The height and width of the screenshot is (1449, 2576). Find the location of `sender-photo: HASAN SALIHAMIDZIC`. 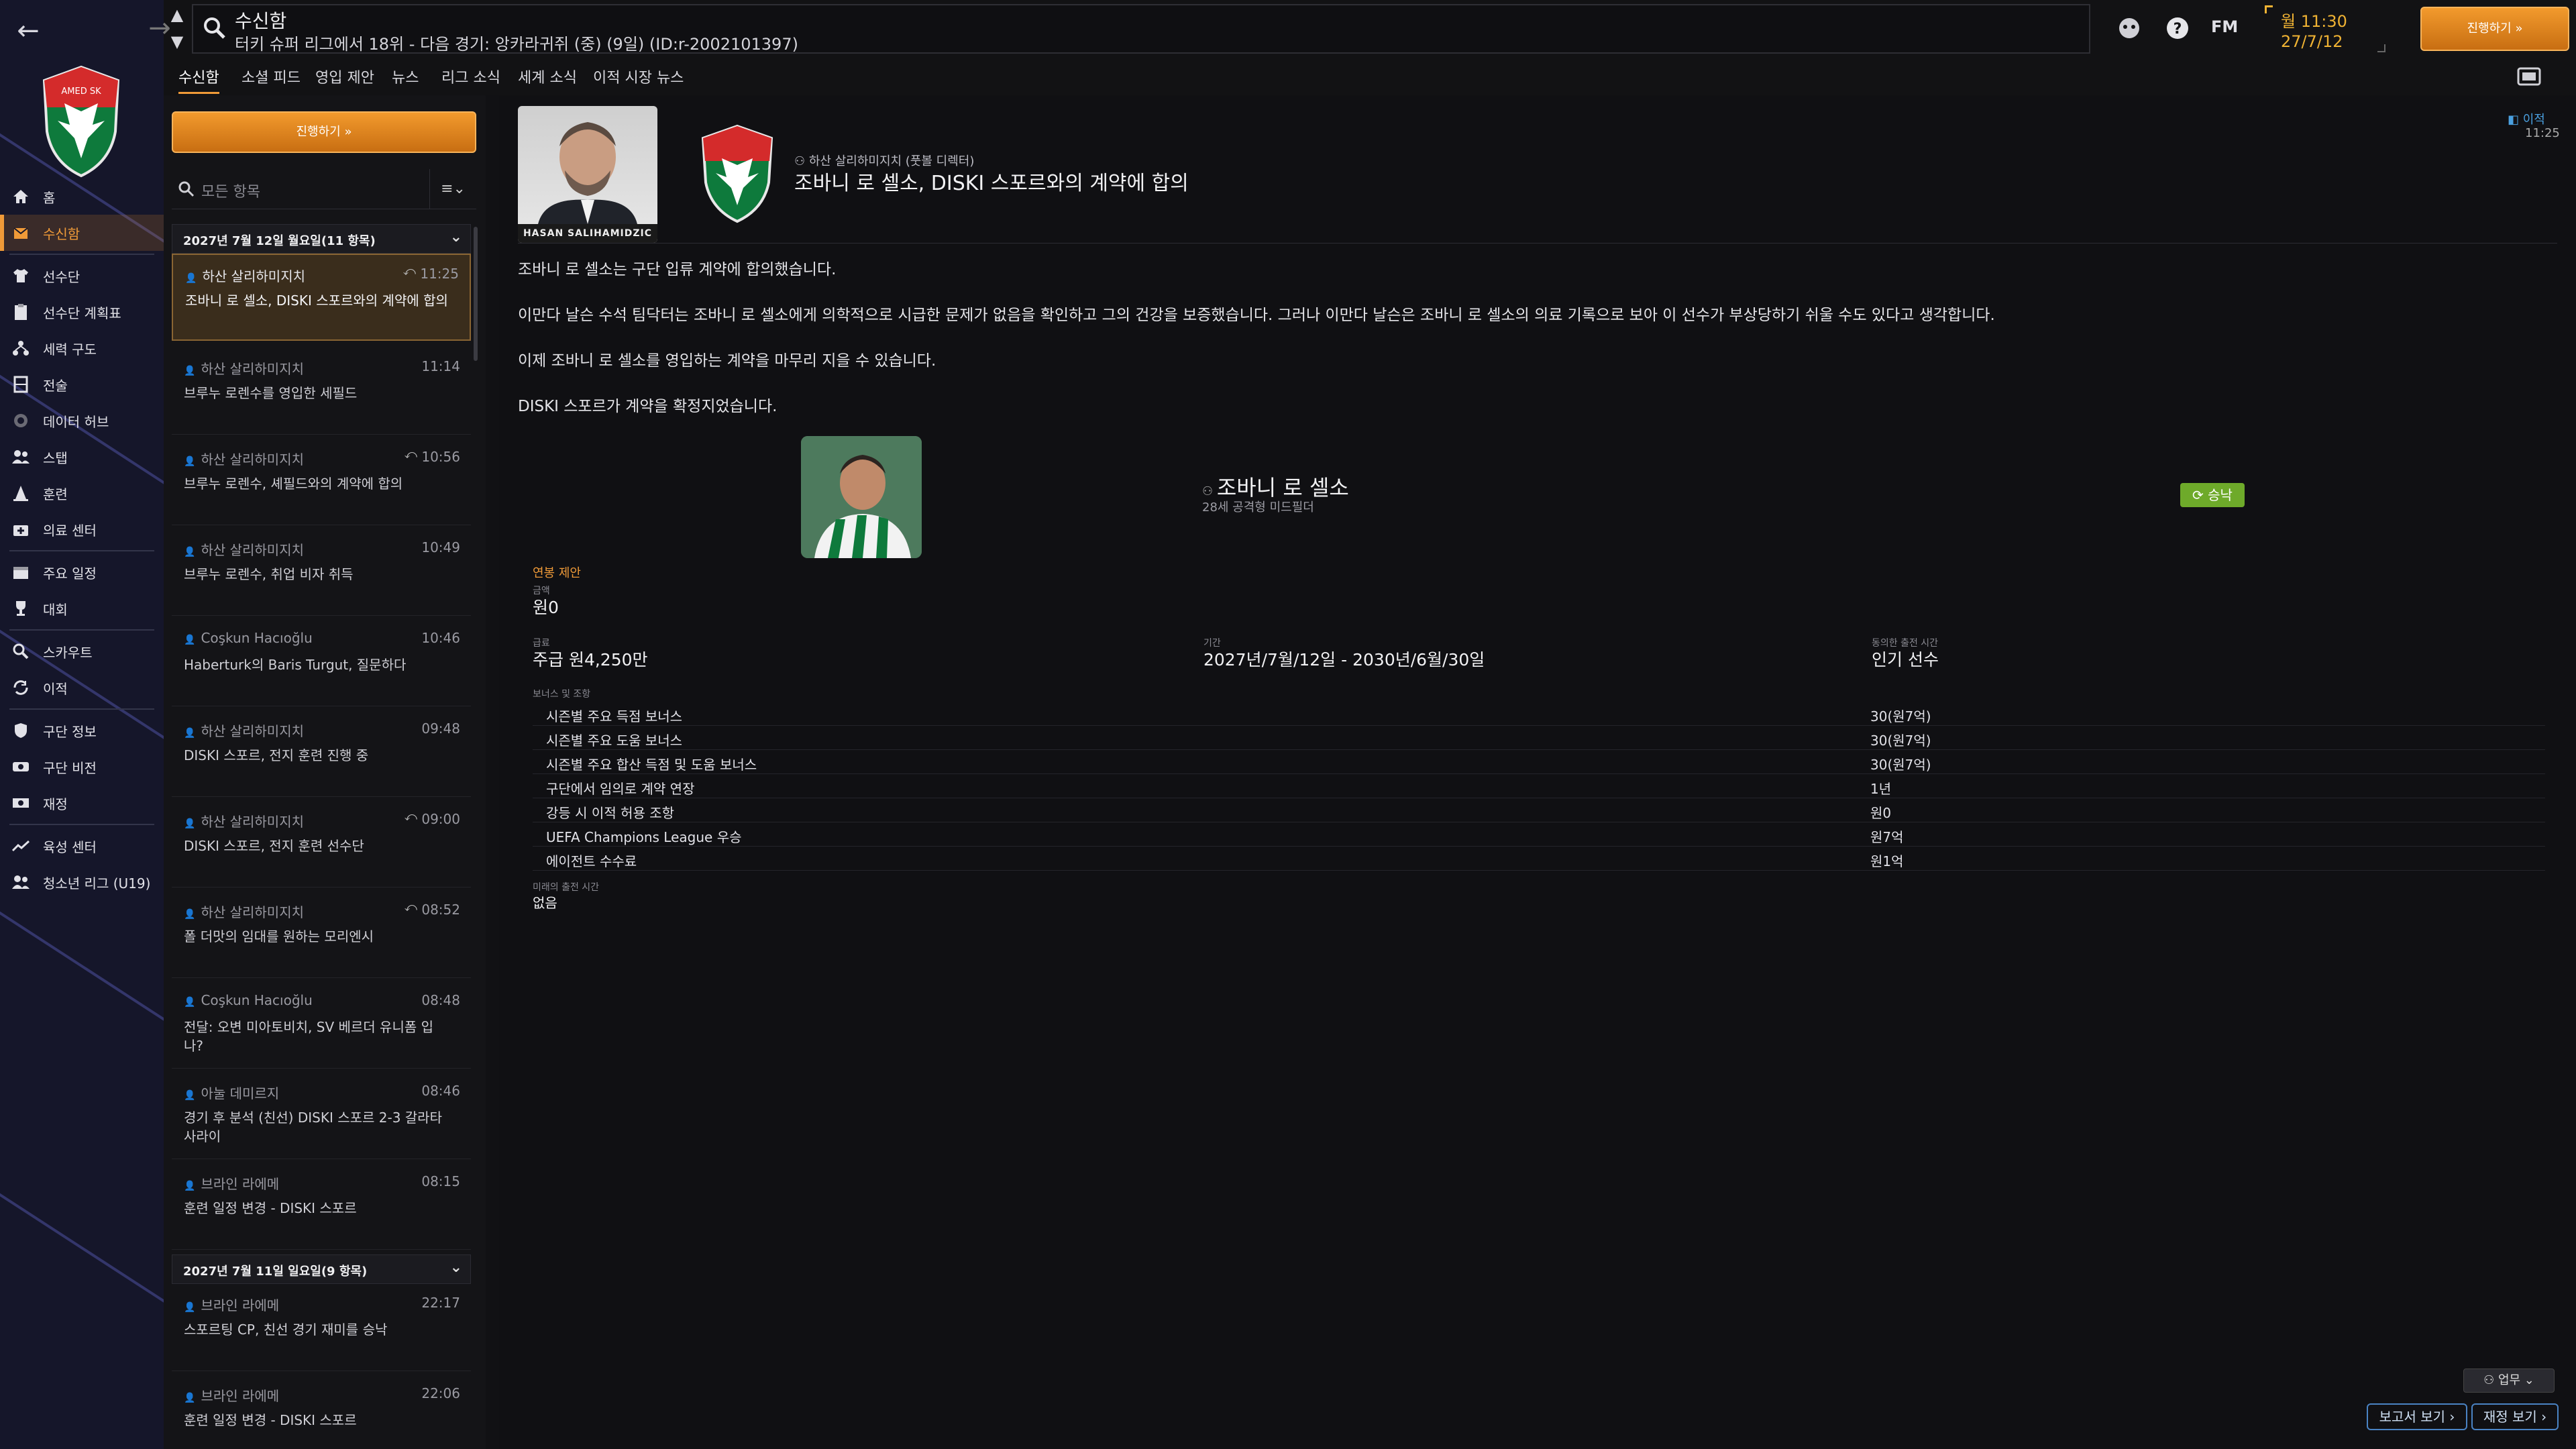

sender-photo: HASAN SALIHAMIDZIC is located at coordinates (587, 174).